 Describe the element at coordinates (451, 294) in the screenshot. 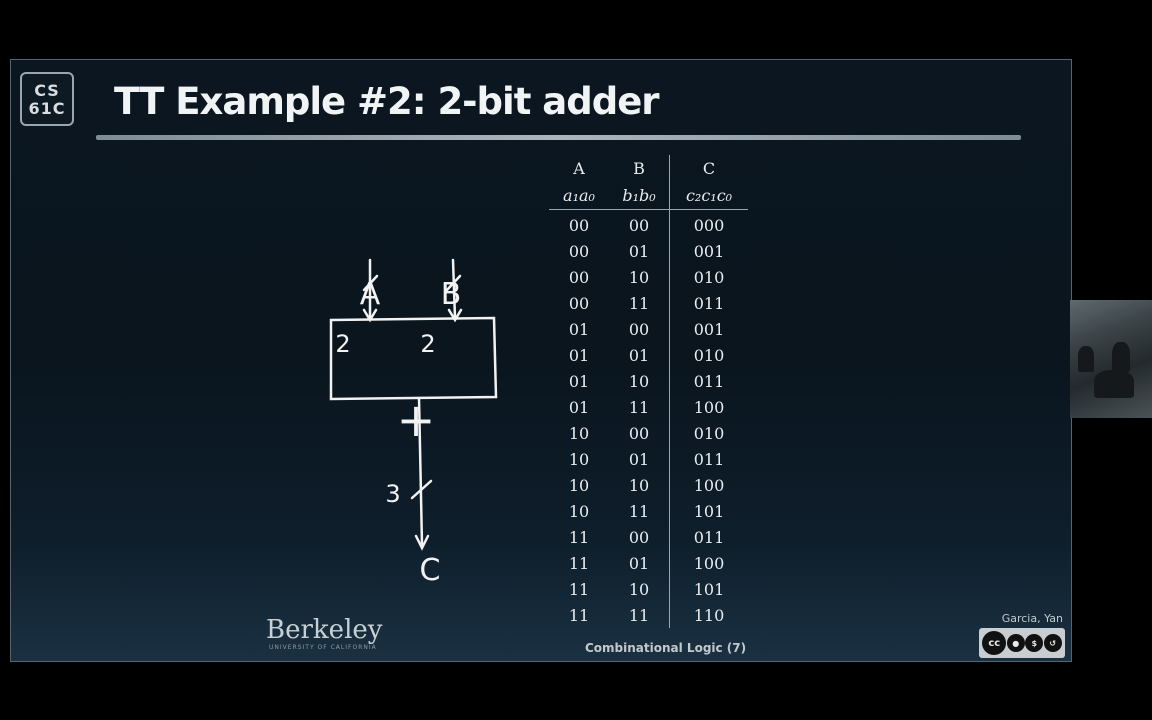

I see `input-b-label: B` at that location.